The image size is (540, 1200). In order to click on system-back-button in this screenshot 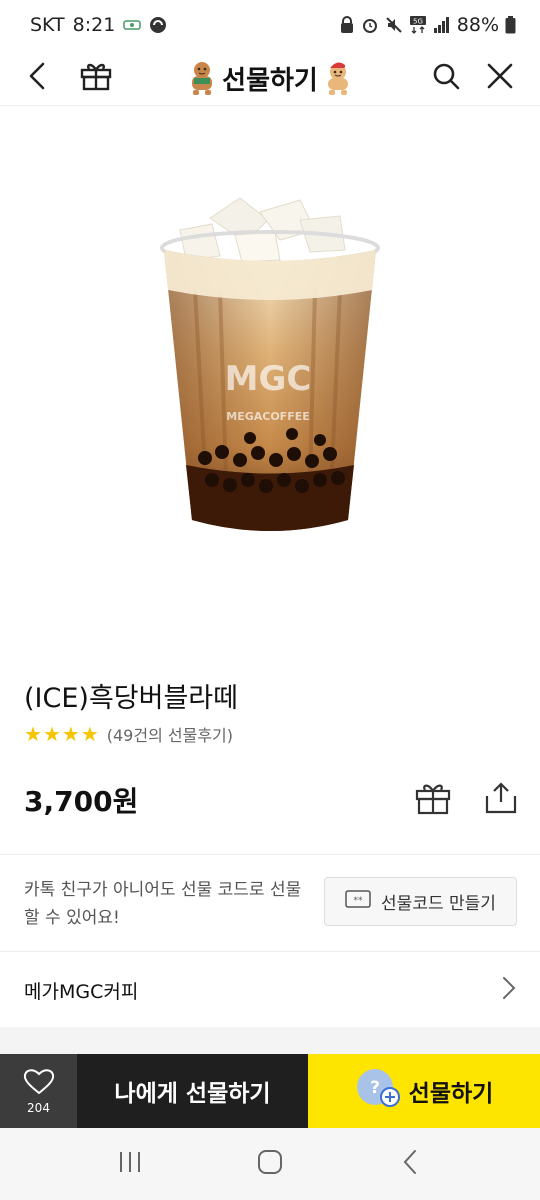, I will do `click(410, 1164)`.